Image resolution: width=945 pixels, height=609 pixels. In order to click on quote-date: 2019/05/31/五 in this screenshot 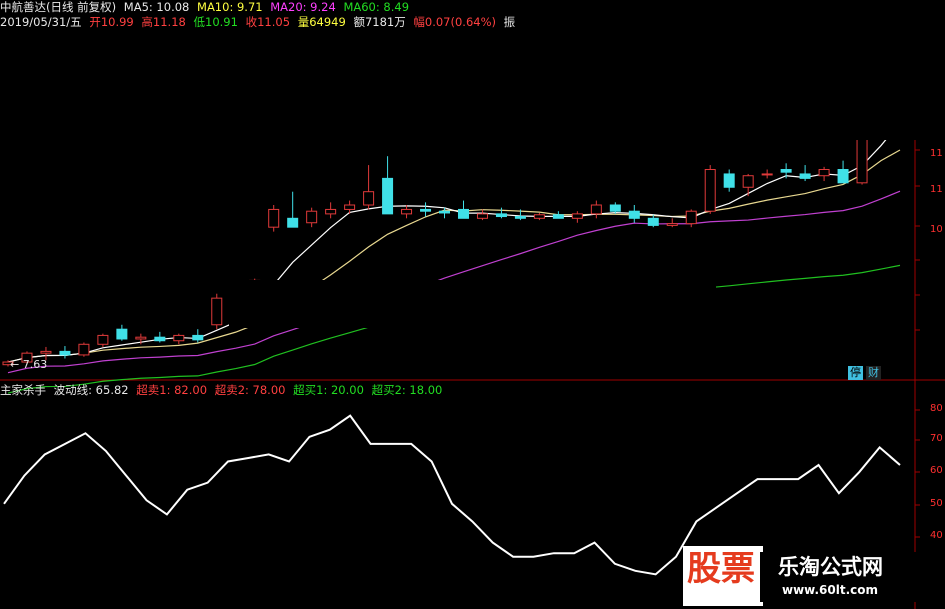, I will do `click(41, 22)`.